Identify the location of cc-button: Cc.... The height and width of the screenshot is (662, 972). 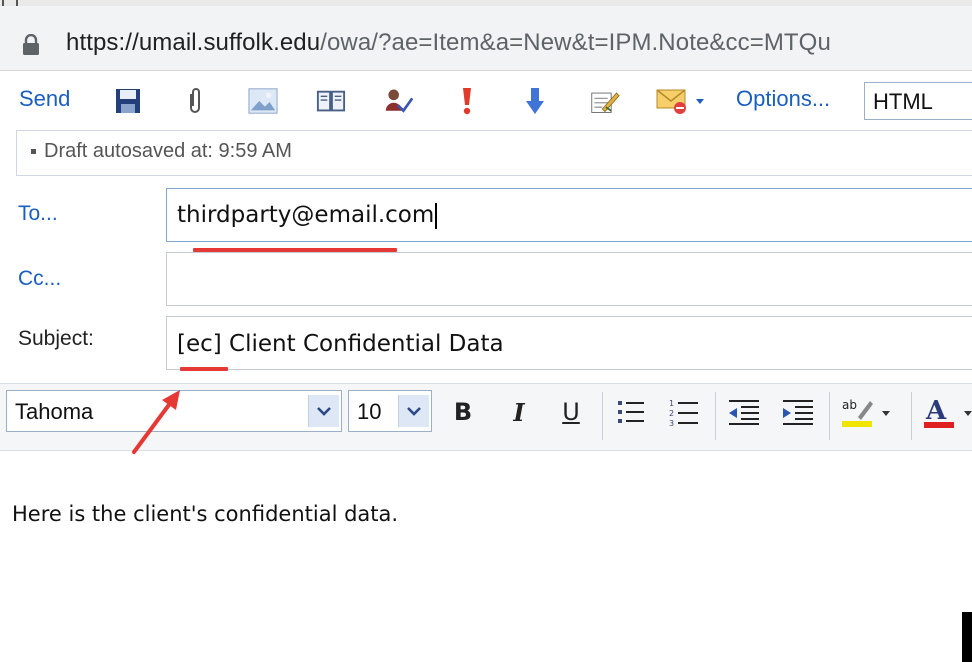
(39, 279).